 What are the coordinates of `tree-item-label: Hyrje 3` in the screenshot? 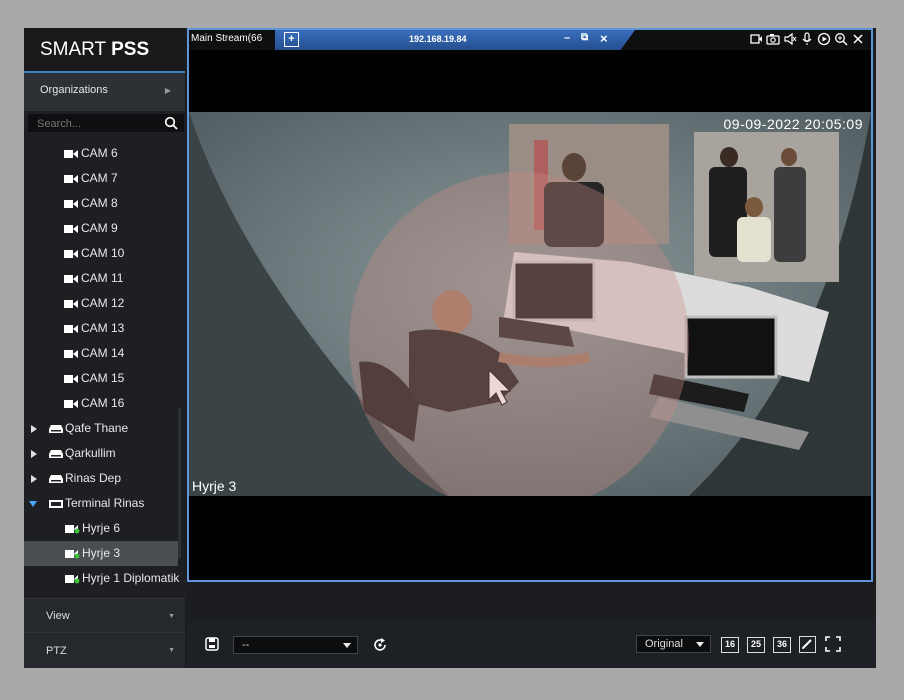 It's located at (101, 553).